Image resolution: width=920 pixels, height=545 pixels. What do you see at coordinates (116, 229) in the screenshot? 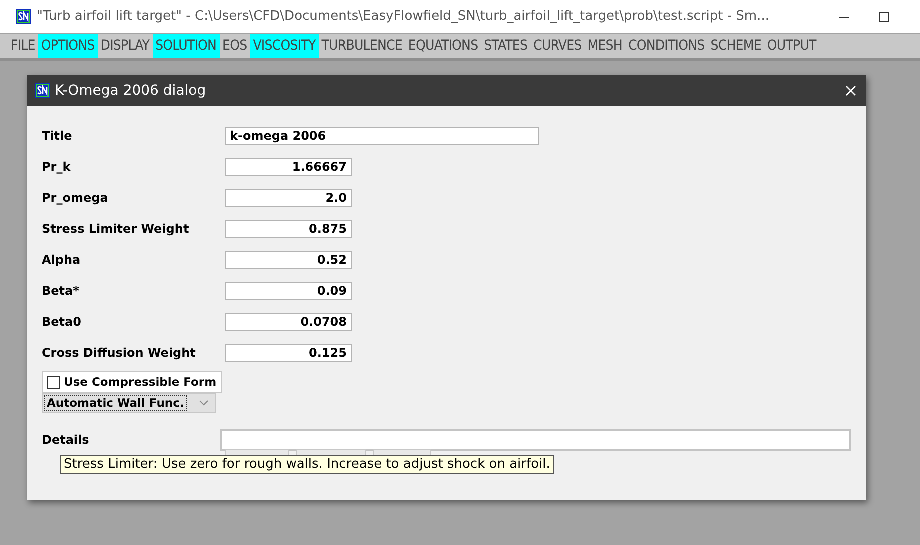
I see `field-label: Stress Limiter Weight` at bounding box center [116, 229].